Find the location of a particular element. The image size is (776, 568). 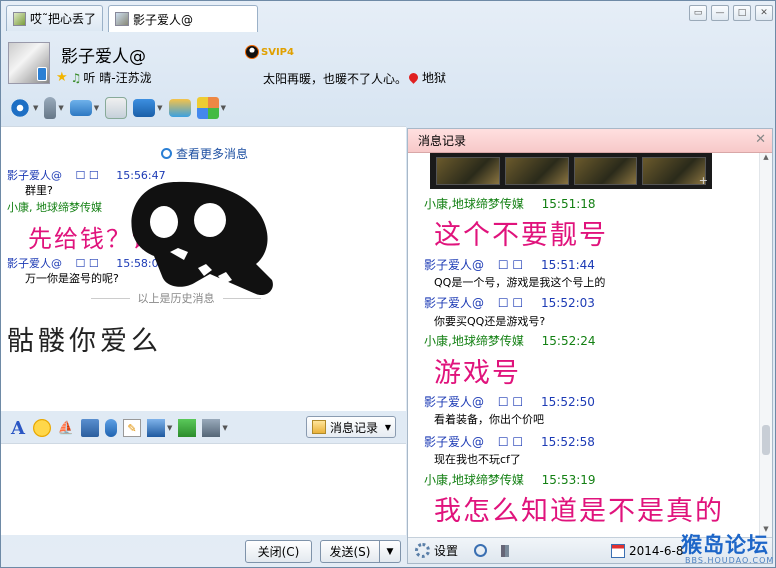

history-entry-header: 影子爱人@ ☐ ☐ 15:51:44 is located at coordinates (509, 264).